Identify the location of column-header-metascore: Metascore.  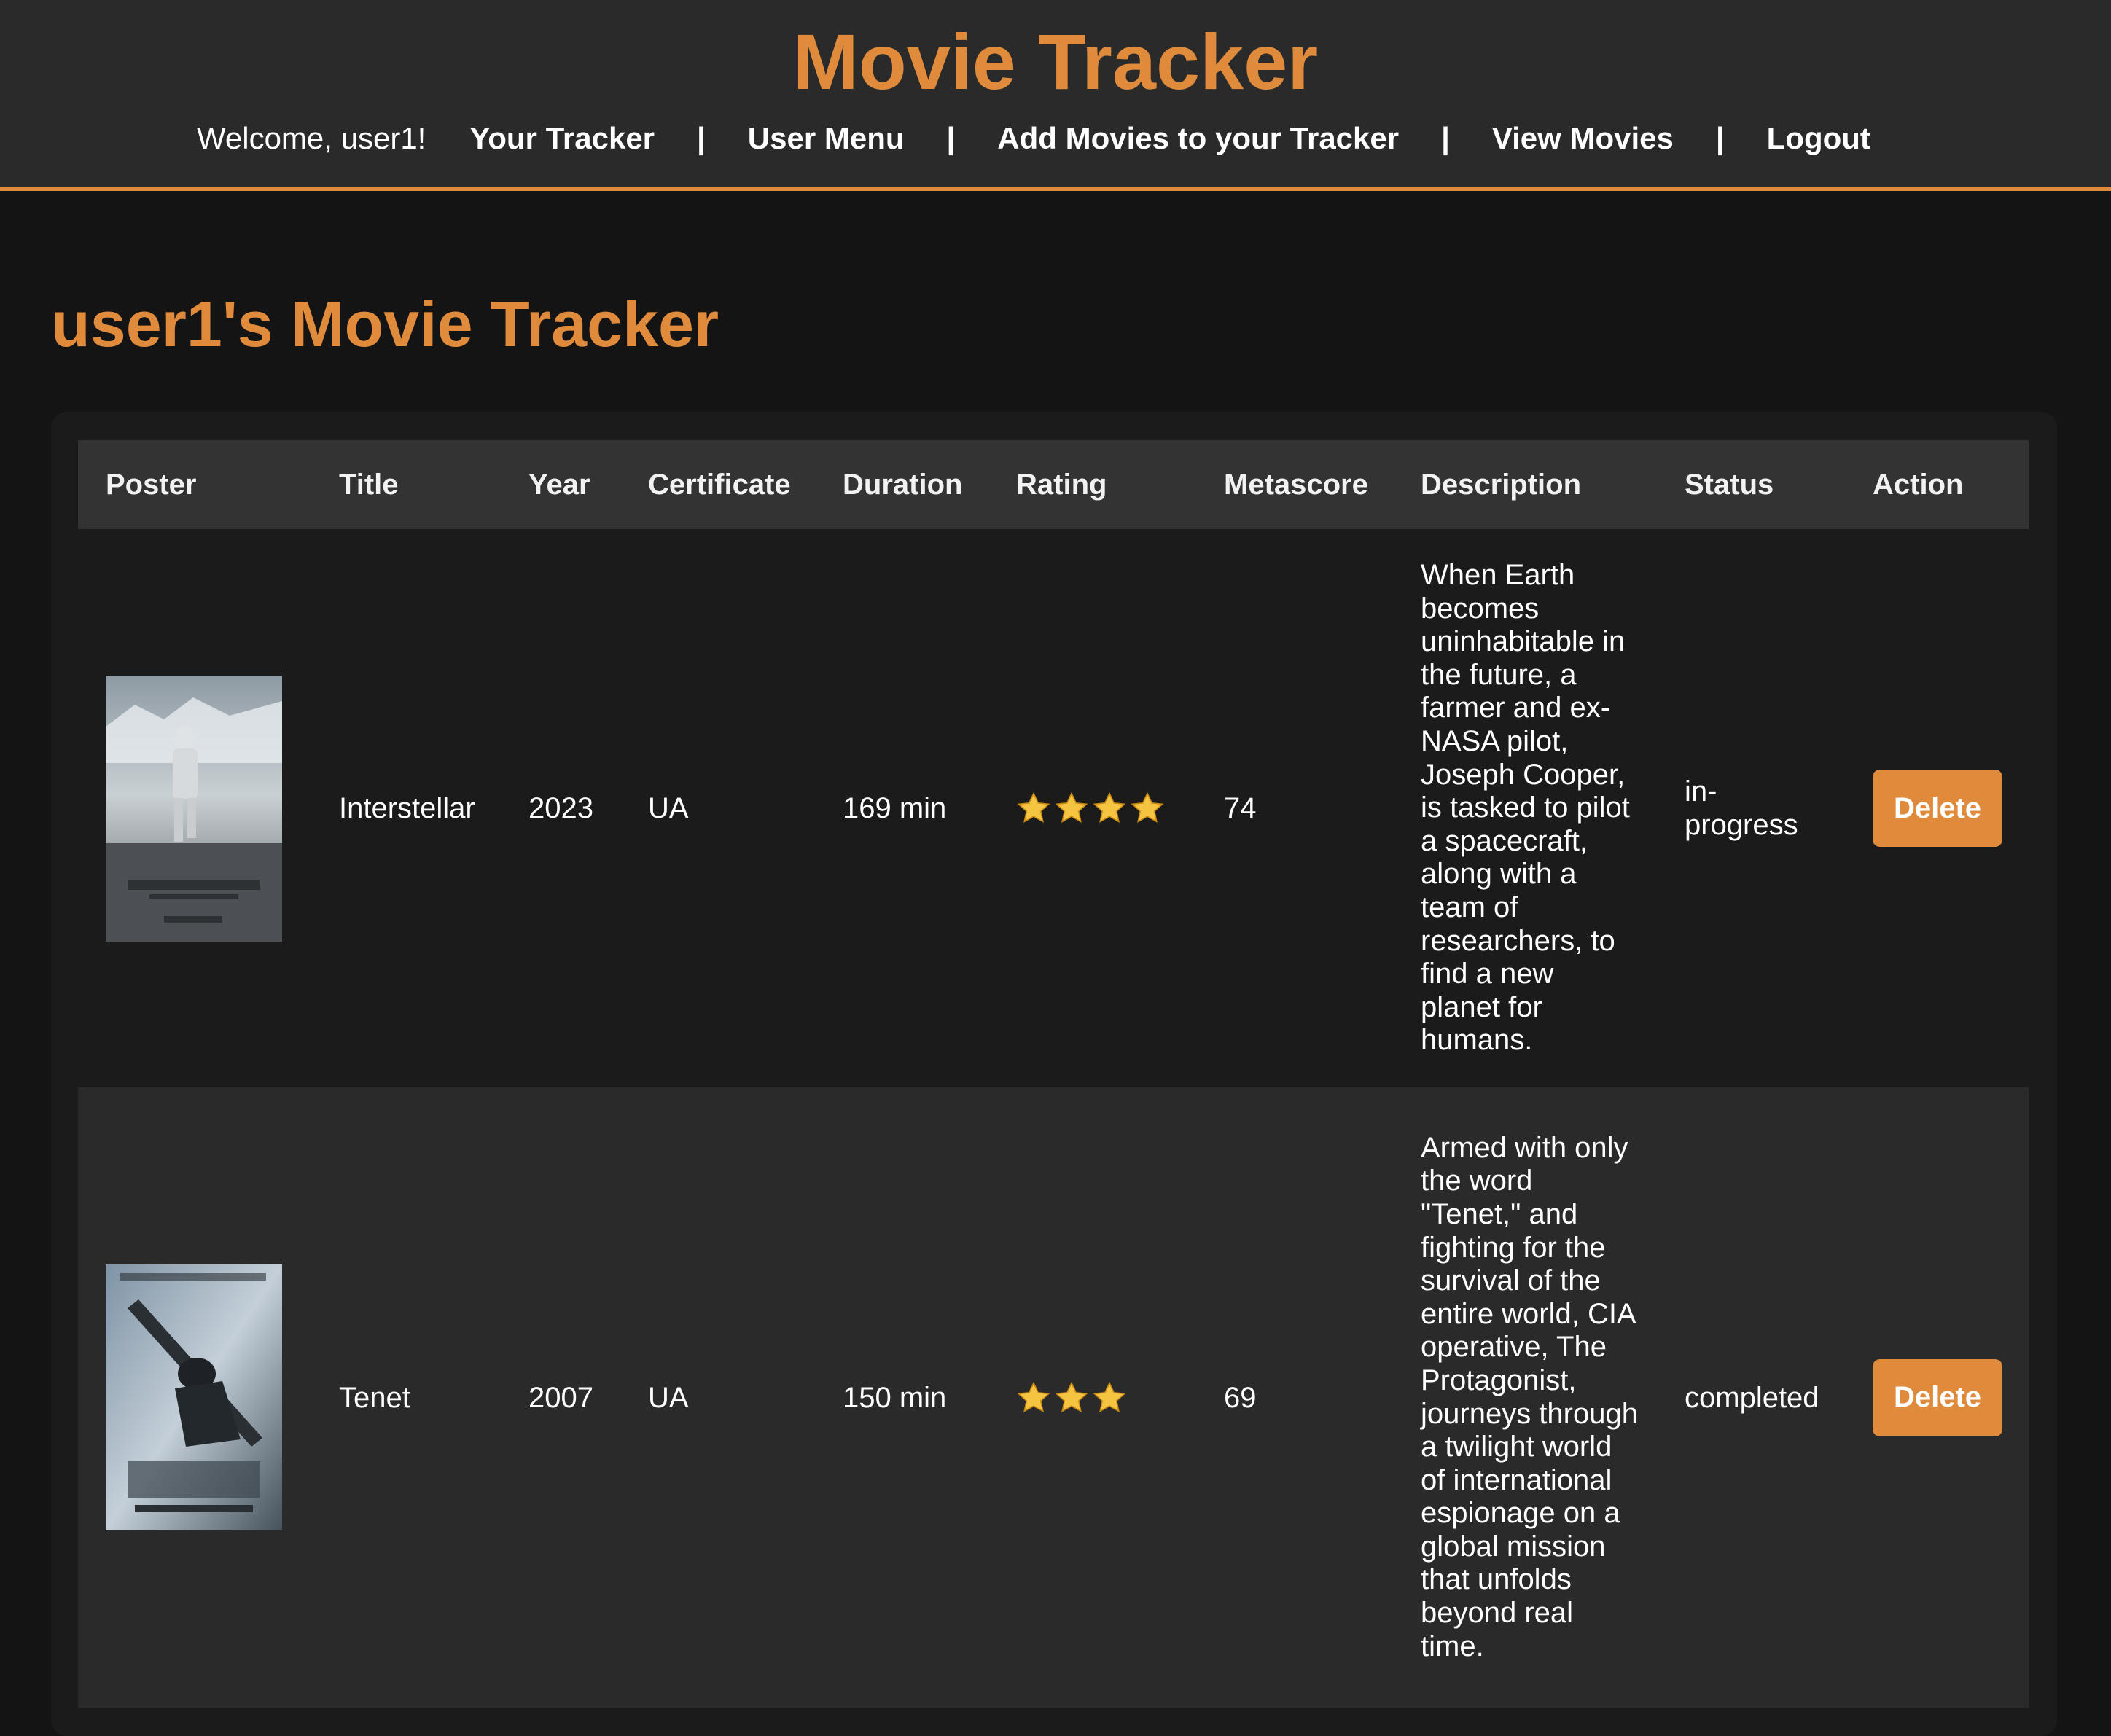
(1294, 485).